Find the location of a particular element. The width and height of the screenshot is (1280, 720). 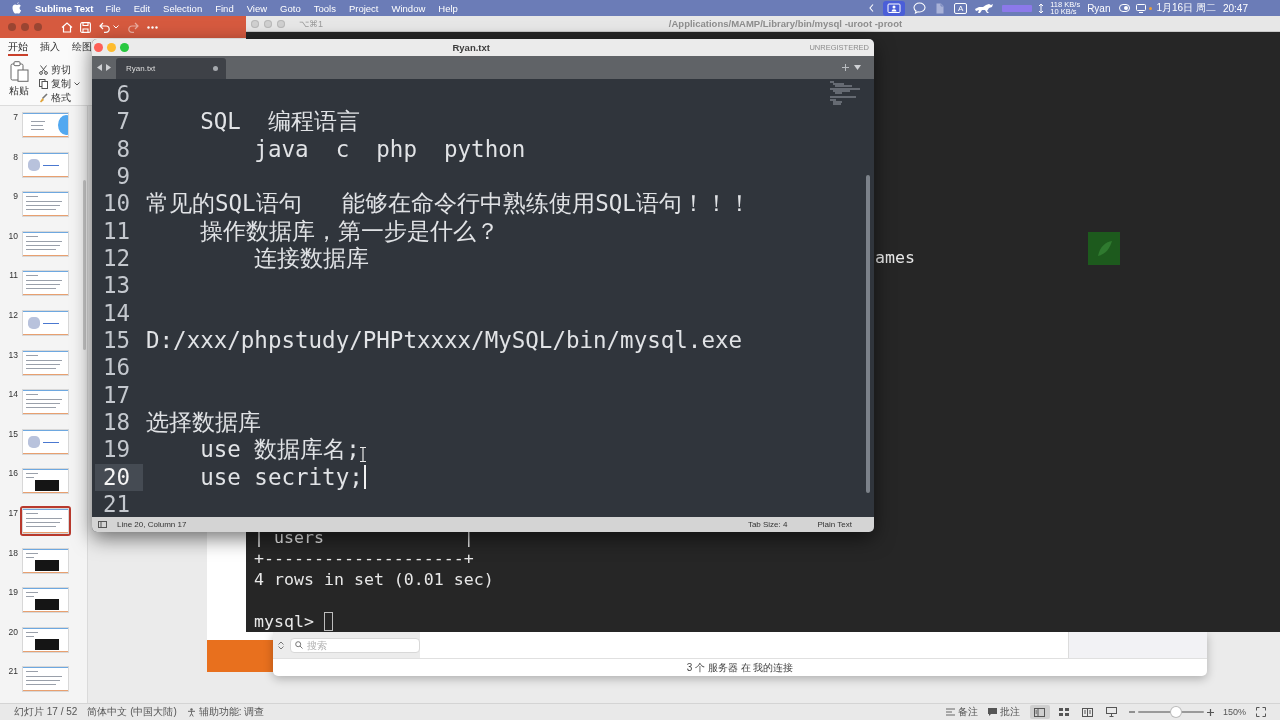

status-dot-icon is located at coordinates (1150, 8).